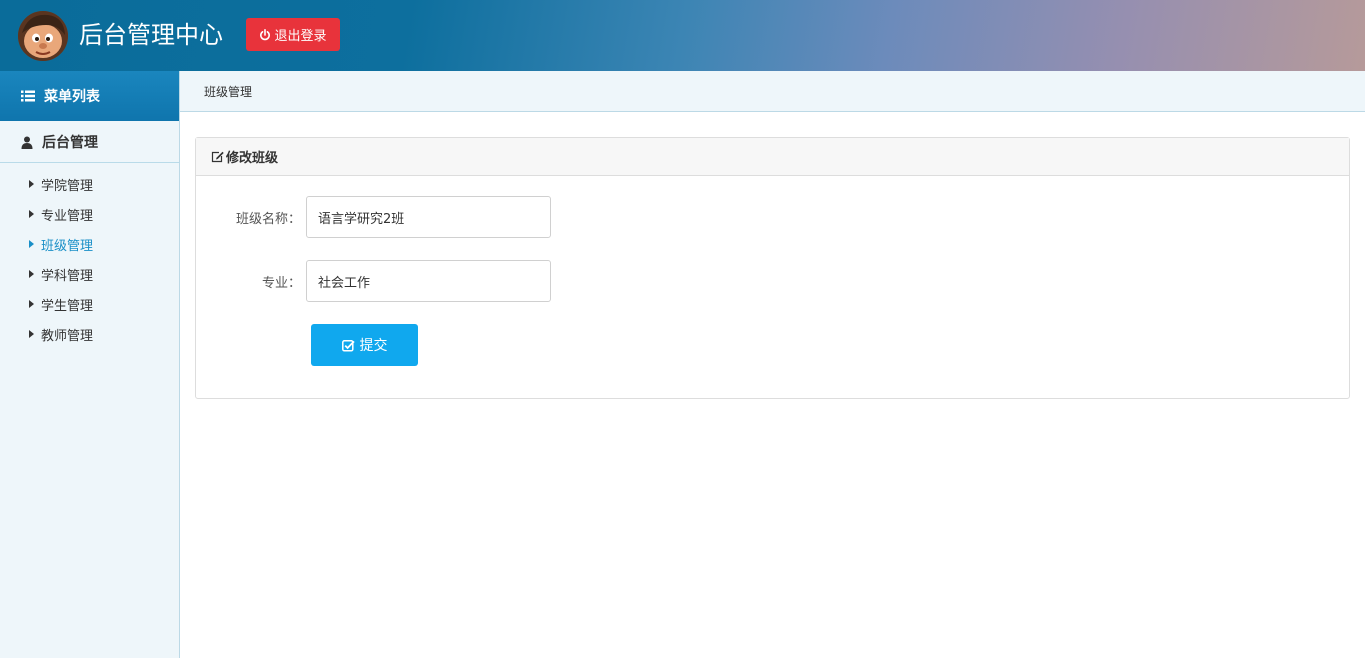 The width and height of the screenshot is (1365, 658). Describe the element at coordinates (67, 246) in the screenshot. I see `sidebar-item-label: 班级管理` at that location.